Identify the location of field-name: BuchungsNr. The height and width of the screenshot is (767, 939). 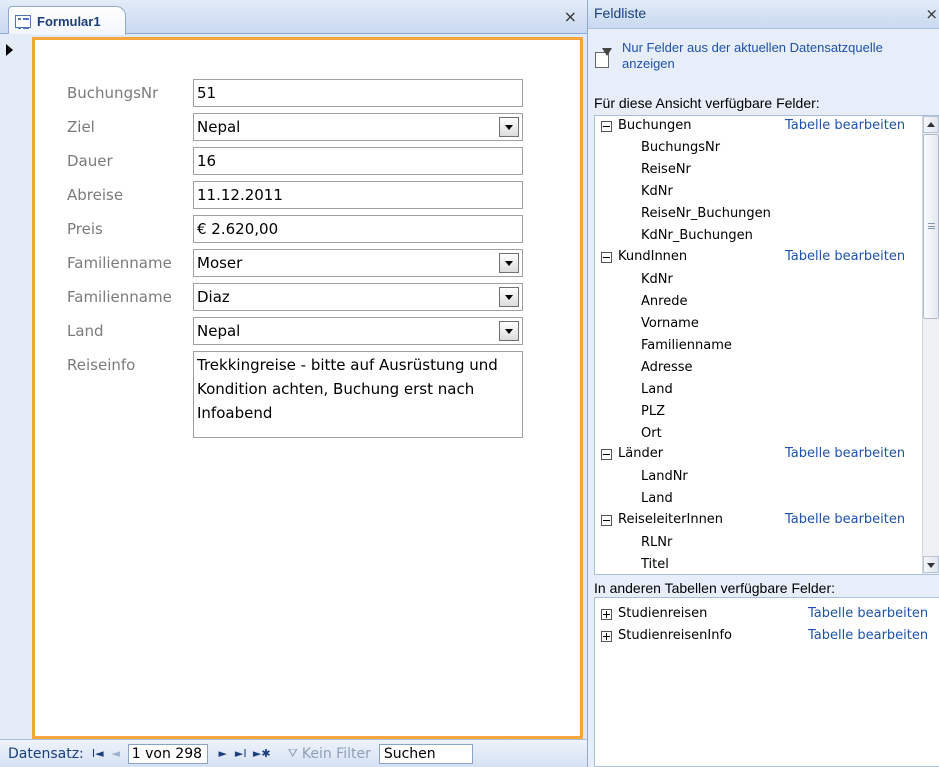
(681, 147).